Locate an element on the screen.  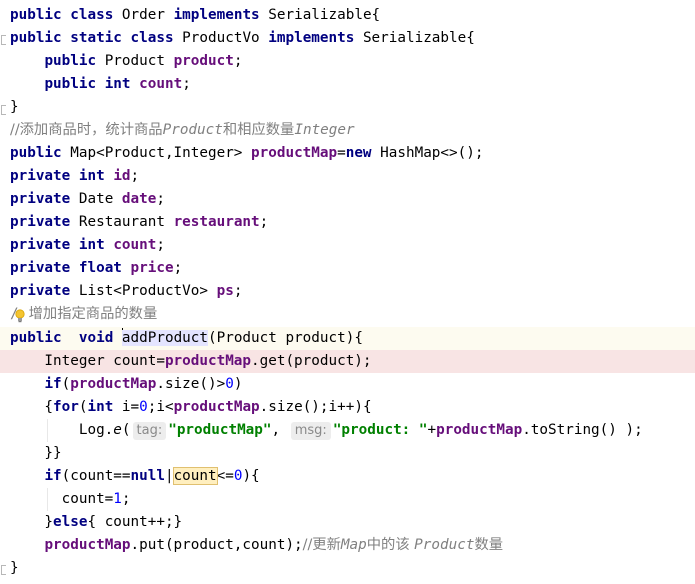
code-text: ;i< is located at coordinates (160, 407).